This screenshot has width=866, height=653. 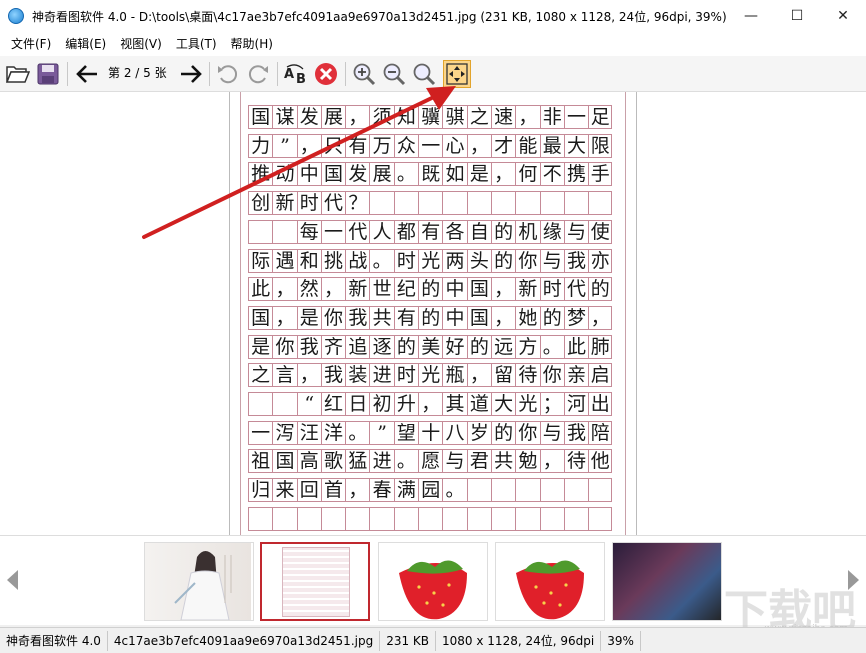 What do you see at coordinates (551, 145) in the screenshot?
I see `essay-cell: 最` at bounding box center [551, 145].